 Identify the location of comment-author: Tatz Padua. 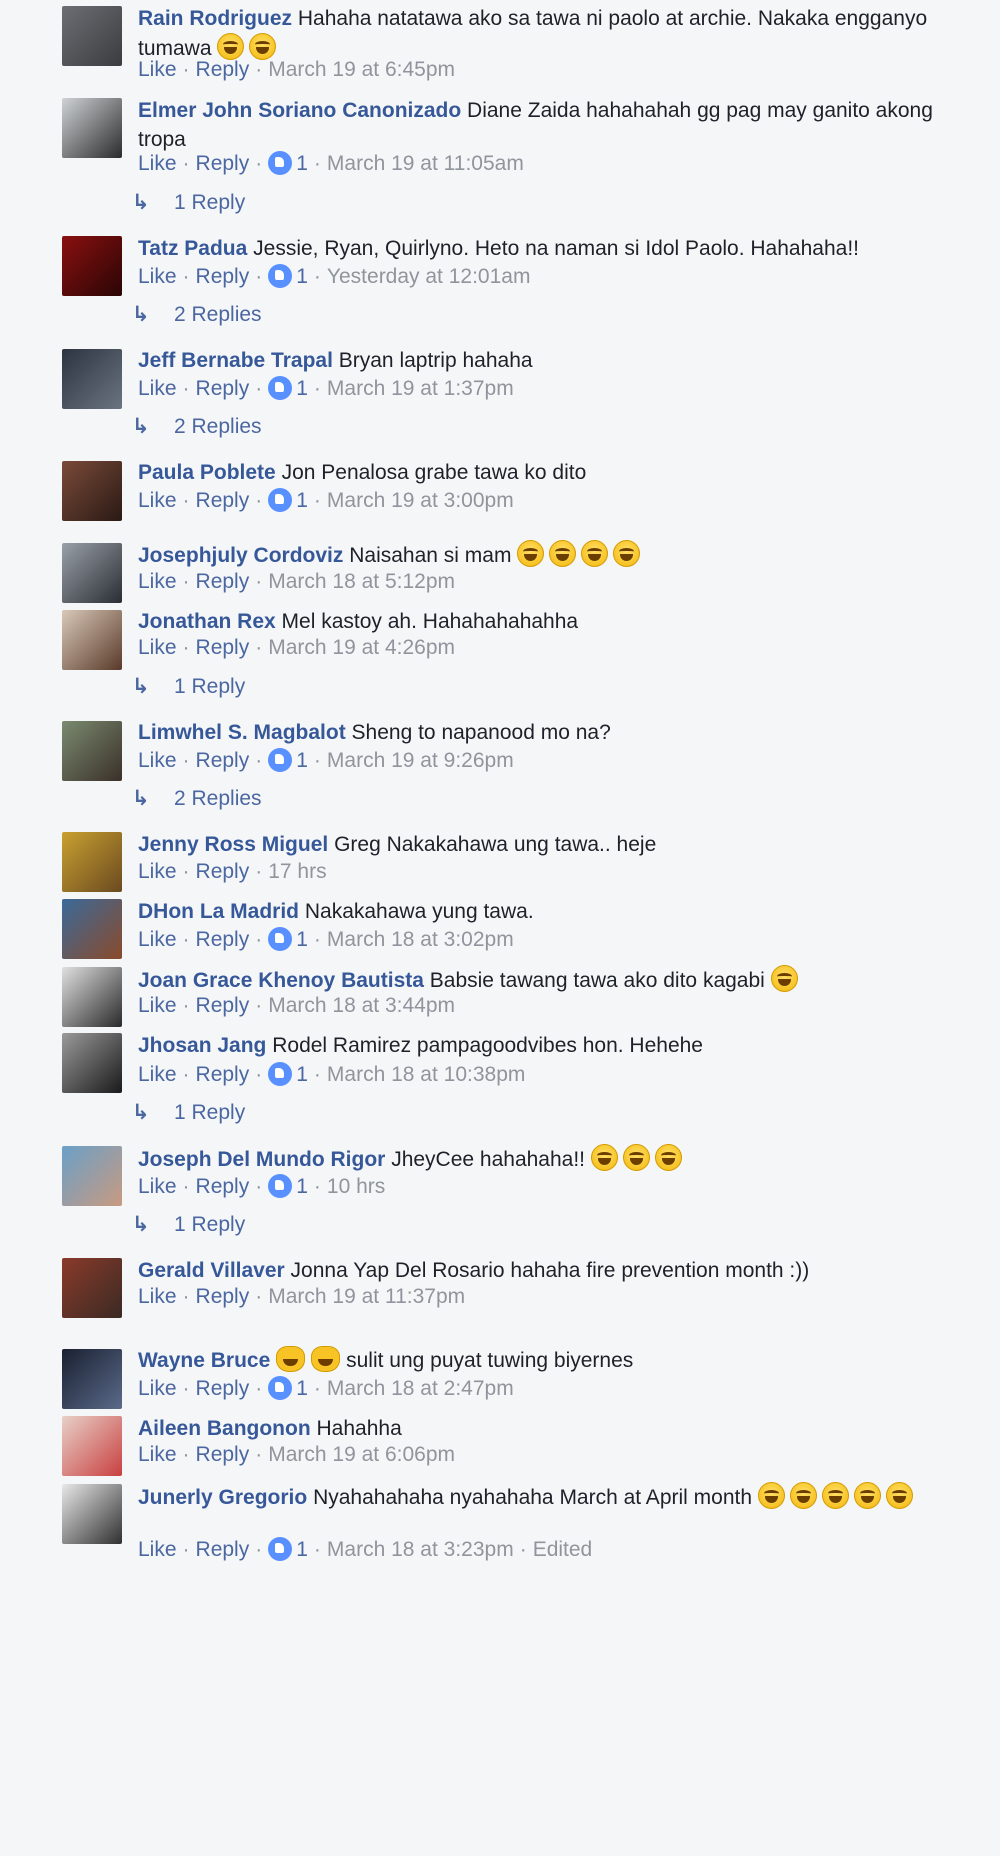
(192, 248).